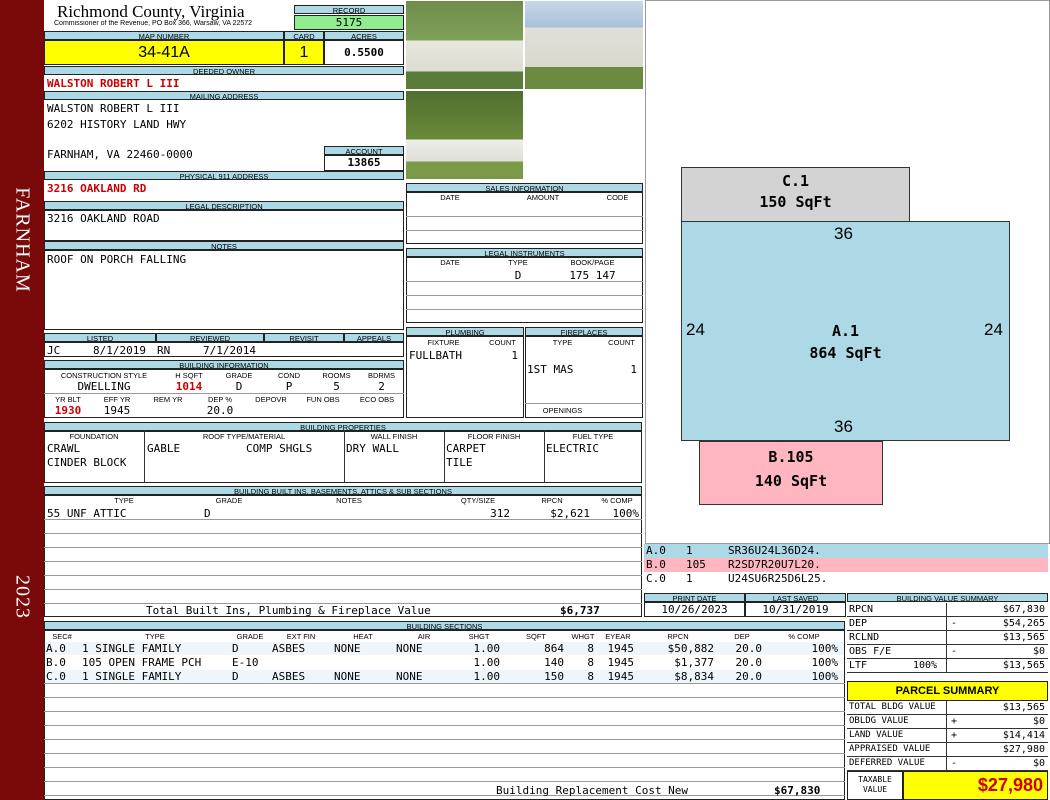 This screenshot has width=1050, height=800. I want to click on sidebar-year: 2023, so click(22, 597).